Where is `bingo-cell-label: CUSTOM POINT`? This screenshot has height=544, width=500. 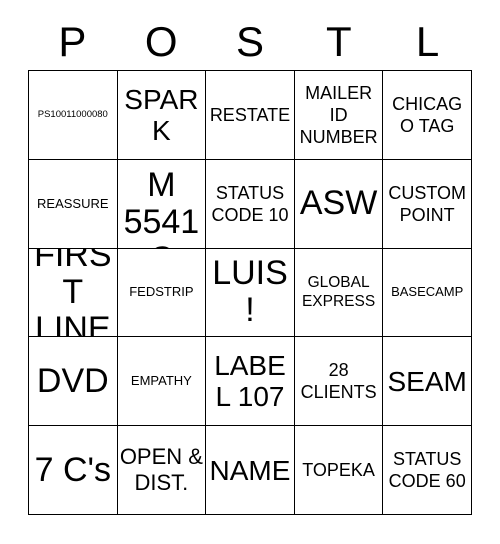
bingo-cell-label: CUSTOM POINT is located at coordinates (427, 203).